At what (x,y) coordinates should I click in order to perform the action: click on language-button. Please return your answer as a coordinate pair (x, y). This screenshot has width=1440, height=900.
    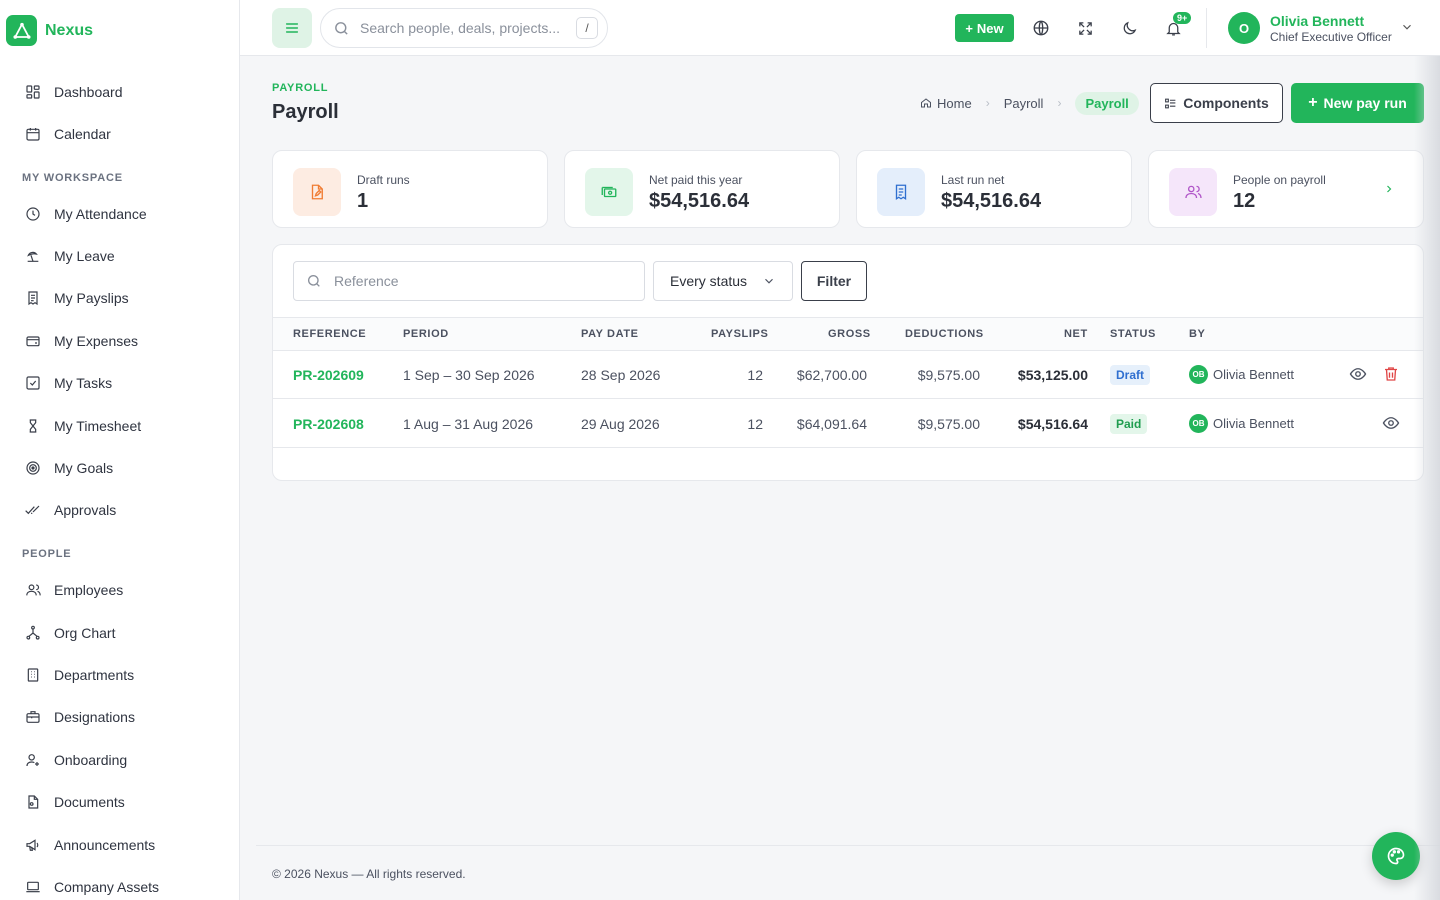
    Looking at the image, I should click on (1041, 28).